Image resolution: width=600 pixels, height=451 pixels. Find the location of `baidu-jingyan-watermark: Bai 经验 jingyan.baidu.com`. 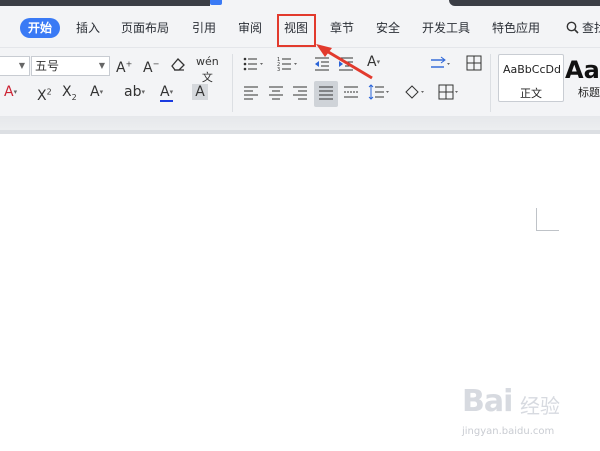

baidu-jingyan-watermark: Bai 经验 jingyan.baidu.com is located at coordinates (530, 414).